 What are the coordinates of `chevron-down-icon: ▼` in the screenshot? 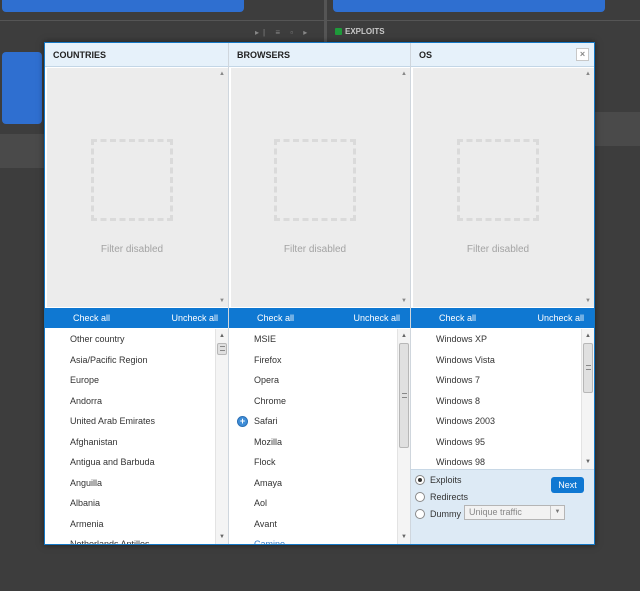 It's located at (557, 512).